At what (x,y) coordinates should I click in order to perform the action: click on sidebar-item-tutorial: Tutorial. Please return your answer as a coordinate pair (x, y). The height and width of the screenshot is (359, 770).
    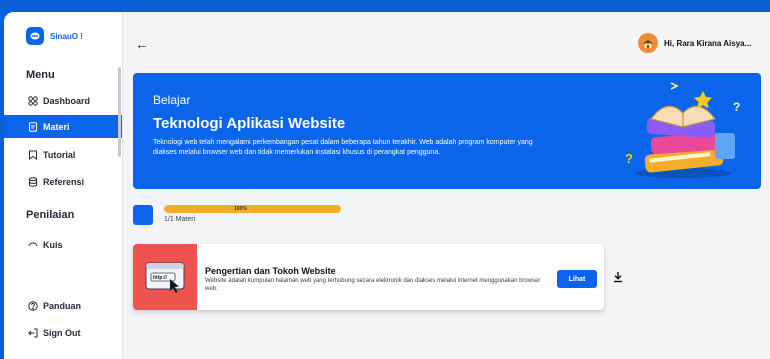
    Looking at the image, I should click on (63, 154).